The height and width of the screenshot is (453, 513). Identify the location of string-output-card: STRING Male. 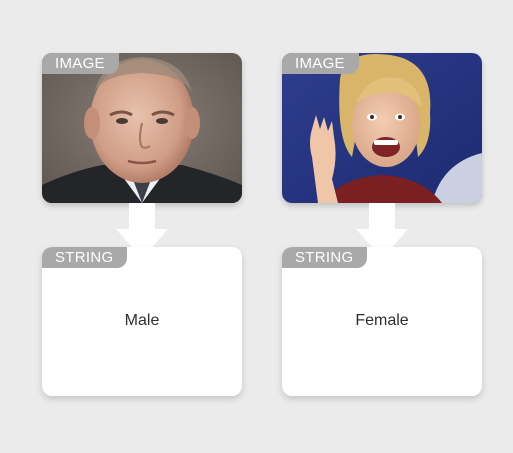
(142, 321).